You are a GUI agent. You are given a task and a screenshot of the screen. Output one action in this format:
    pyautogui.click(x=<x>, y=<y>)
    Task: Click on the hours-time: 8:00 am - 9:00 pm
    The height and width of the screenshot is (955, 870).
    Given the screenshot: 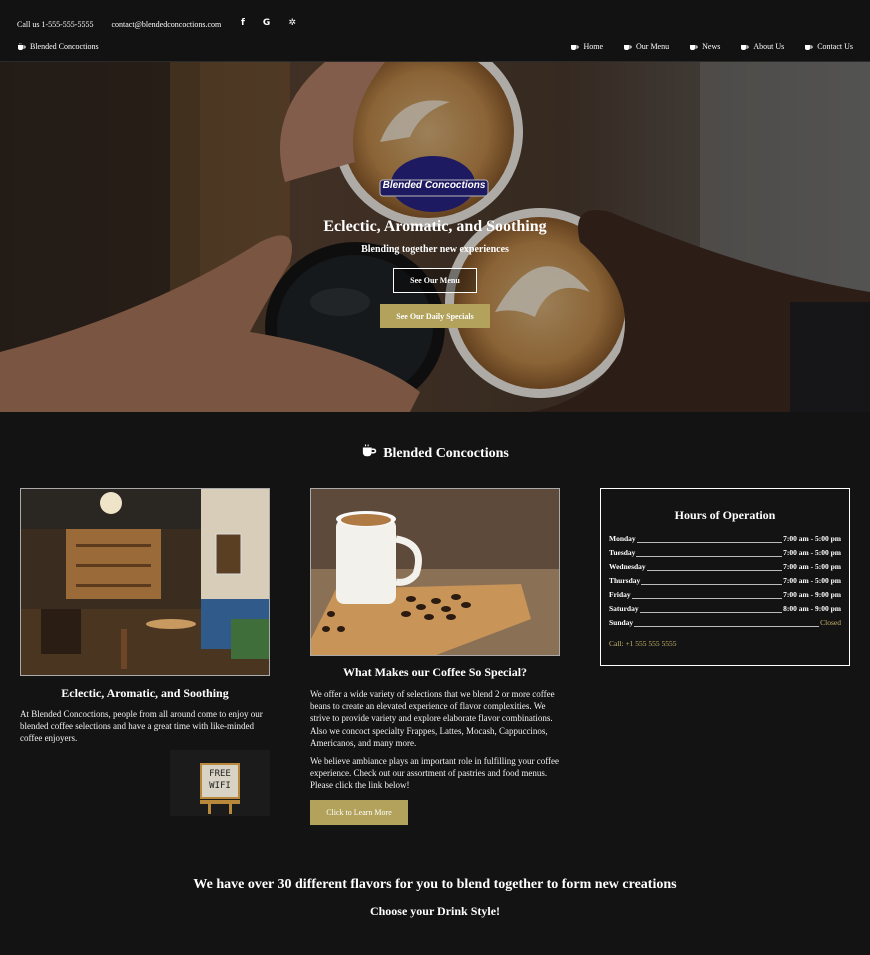 What is the action you would take?
    pyautogui.click(x=812, y=608)
    